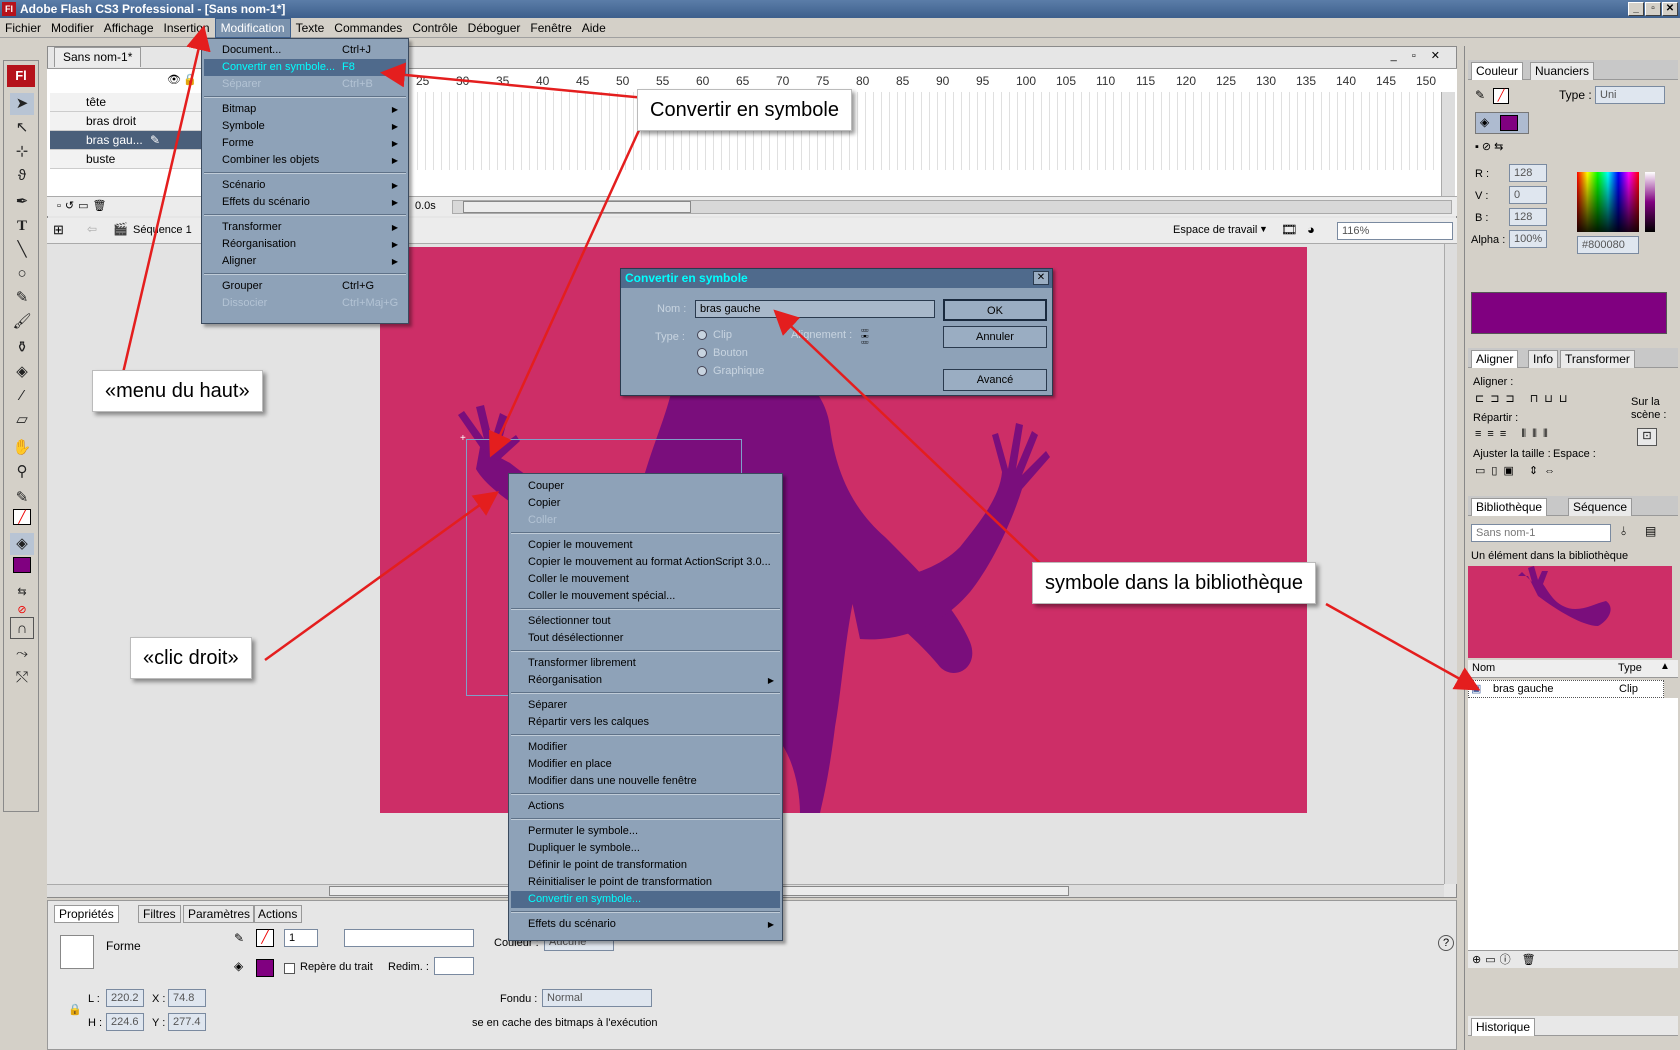 The height and width of the screenshot is (1050, 1680). Describe the element at coordinates (1174, 583) in the screenshot. I see `callout-symbole-biblio: symbole dans la bibliothèque` at that location.